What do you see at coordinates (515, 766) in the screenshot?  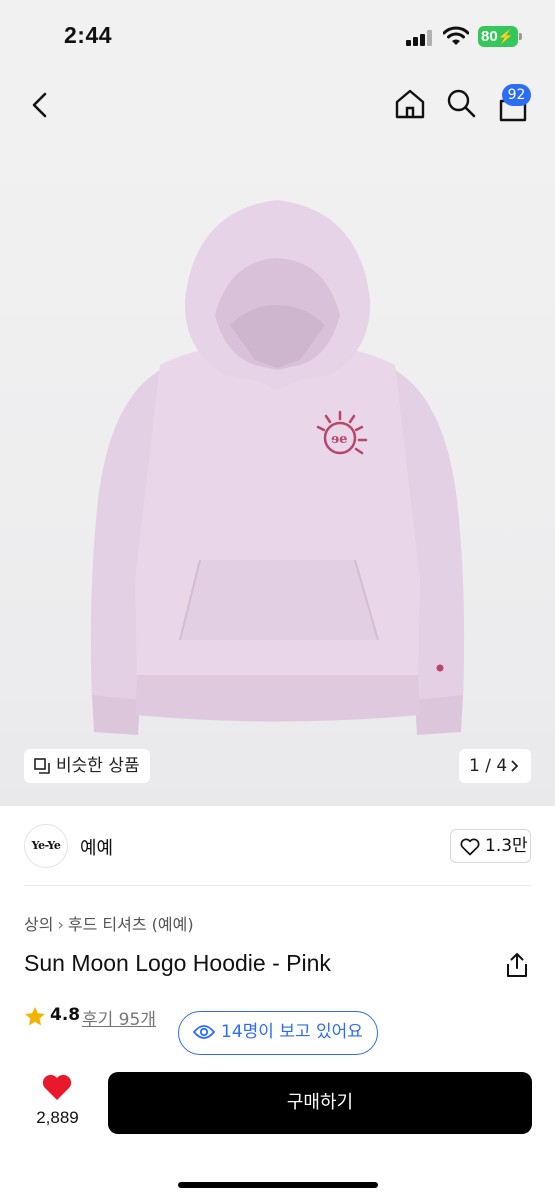 I see `chevron-right-icon` at bounding box center [515, 766].